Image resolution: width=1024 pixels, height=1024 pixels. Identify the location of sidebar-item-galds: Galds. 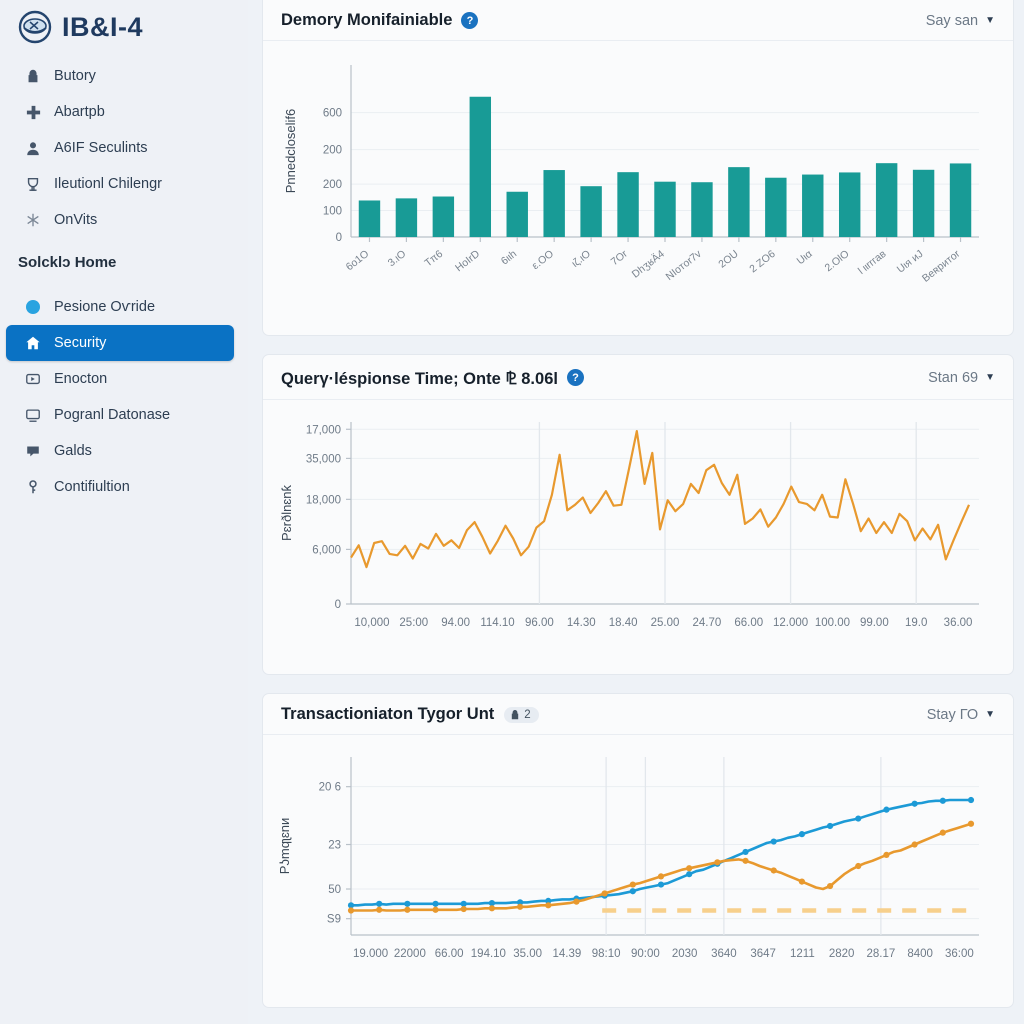
(120, 451).